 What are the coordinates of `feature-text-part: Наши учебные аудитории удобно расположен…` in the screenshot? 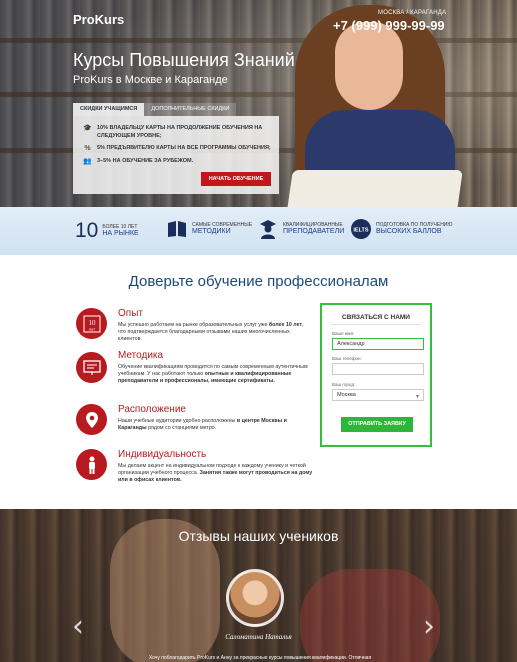 It's located at (177, 421).